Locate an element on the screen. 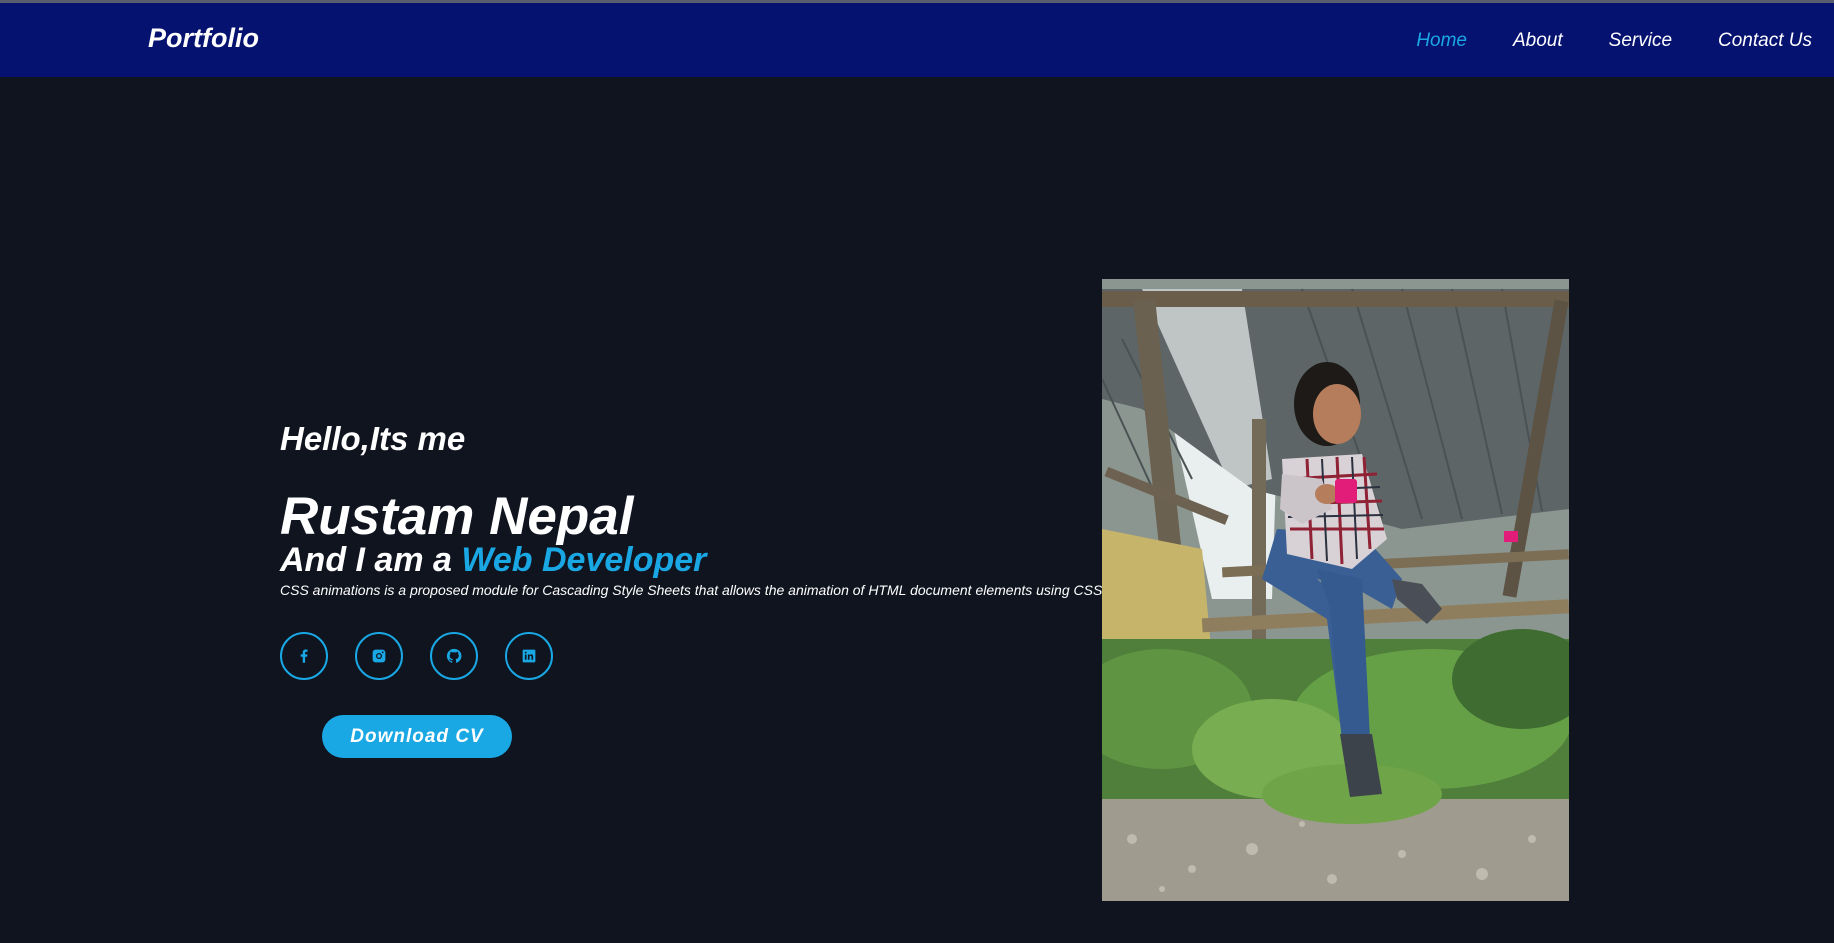 The width and height of the screenshot is (1834, 943). role-prefix: And I am a is located at coordinates (371, 560).